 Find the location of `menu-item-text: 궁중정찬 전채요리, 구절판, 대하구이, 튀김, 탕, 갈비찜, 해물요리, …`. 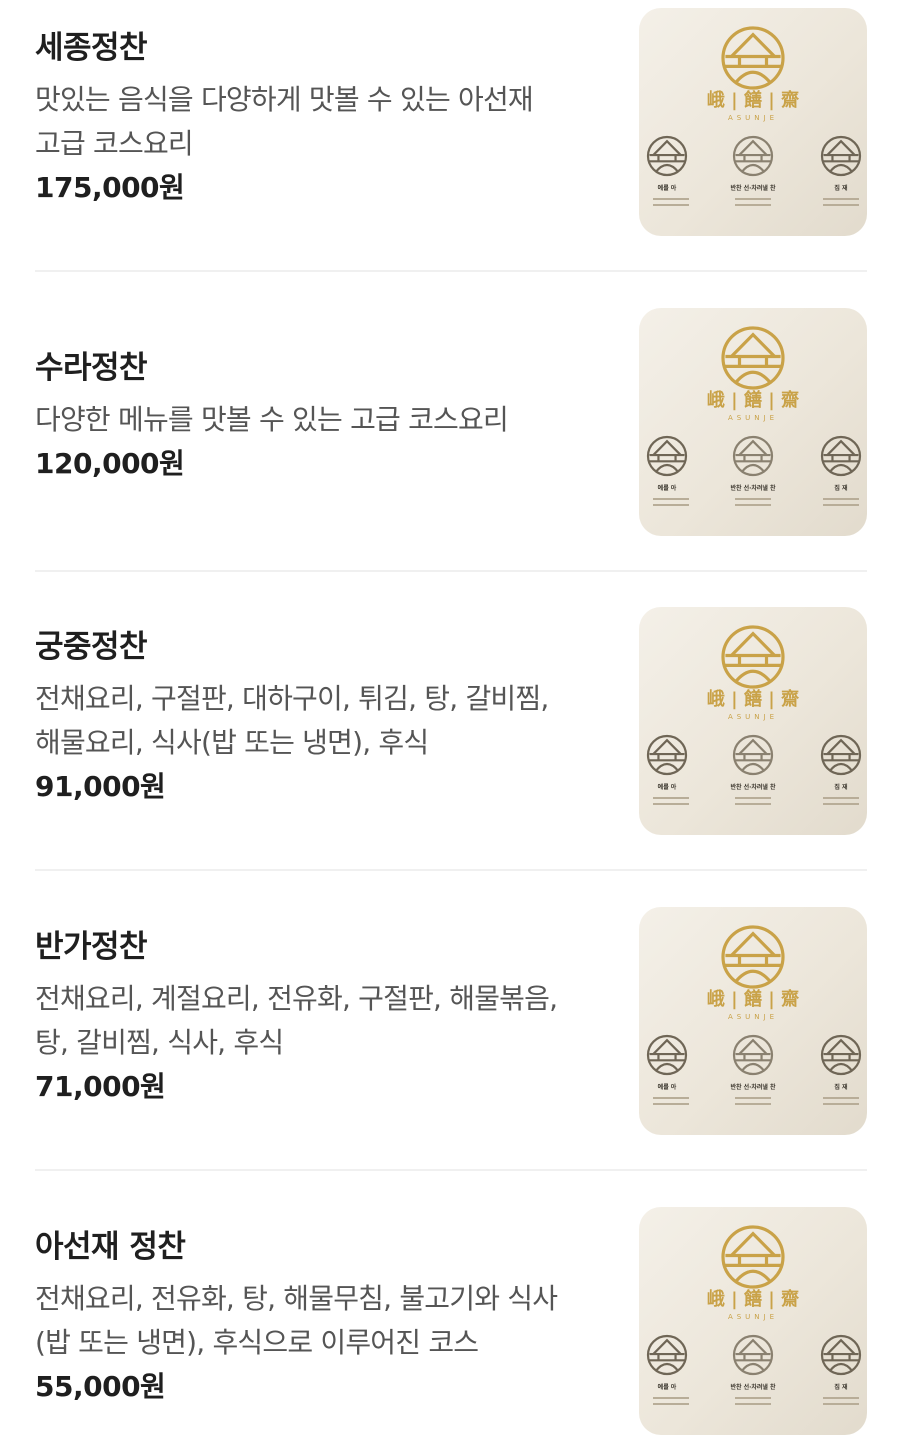

menu-item-text: 궁중정찬 전채요리, 구절판, 대하구이, 튀김, 탕, 갈비찜, 해물요리, … is located at coordinates (320, 717).